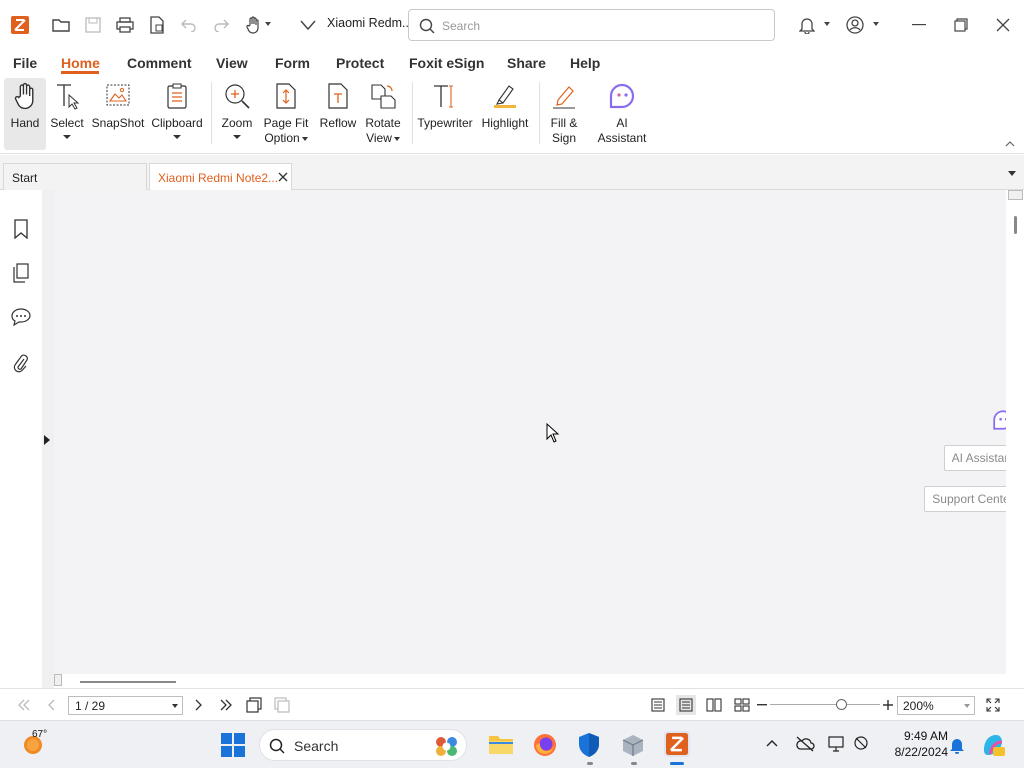  What do you see at coordinates (232, 63) in the screenshot?
I see `menu-view: View` at bounding box center [232, 63].